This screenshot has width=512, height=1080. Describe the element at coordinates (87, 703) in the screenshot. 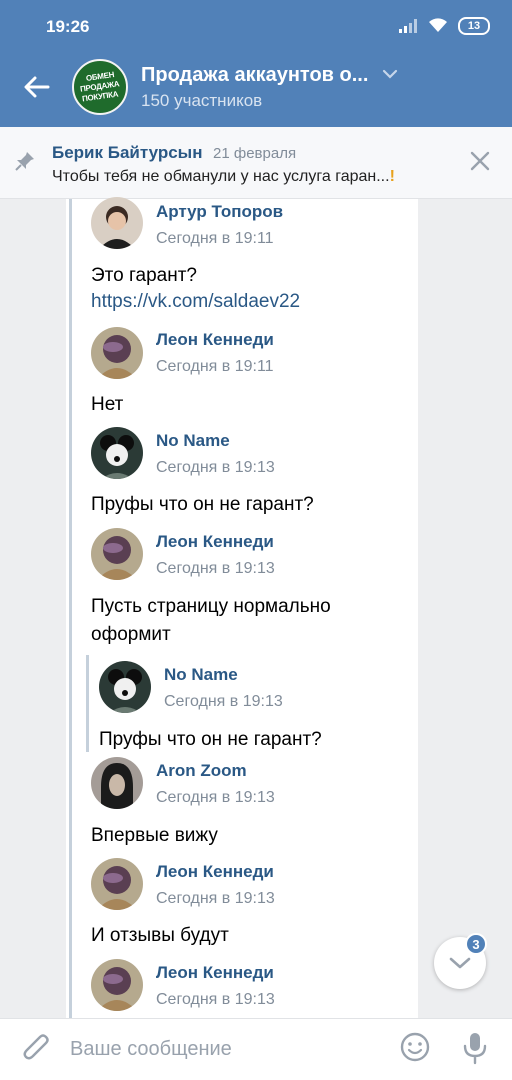

I see `reply-quote-bar` at that location.